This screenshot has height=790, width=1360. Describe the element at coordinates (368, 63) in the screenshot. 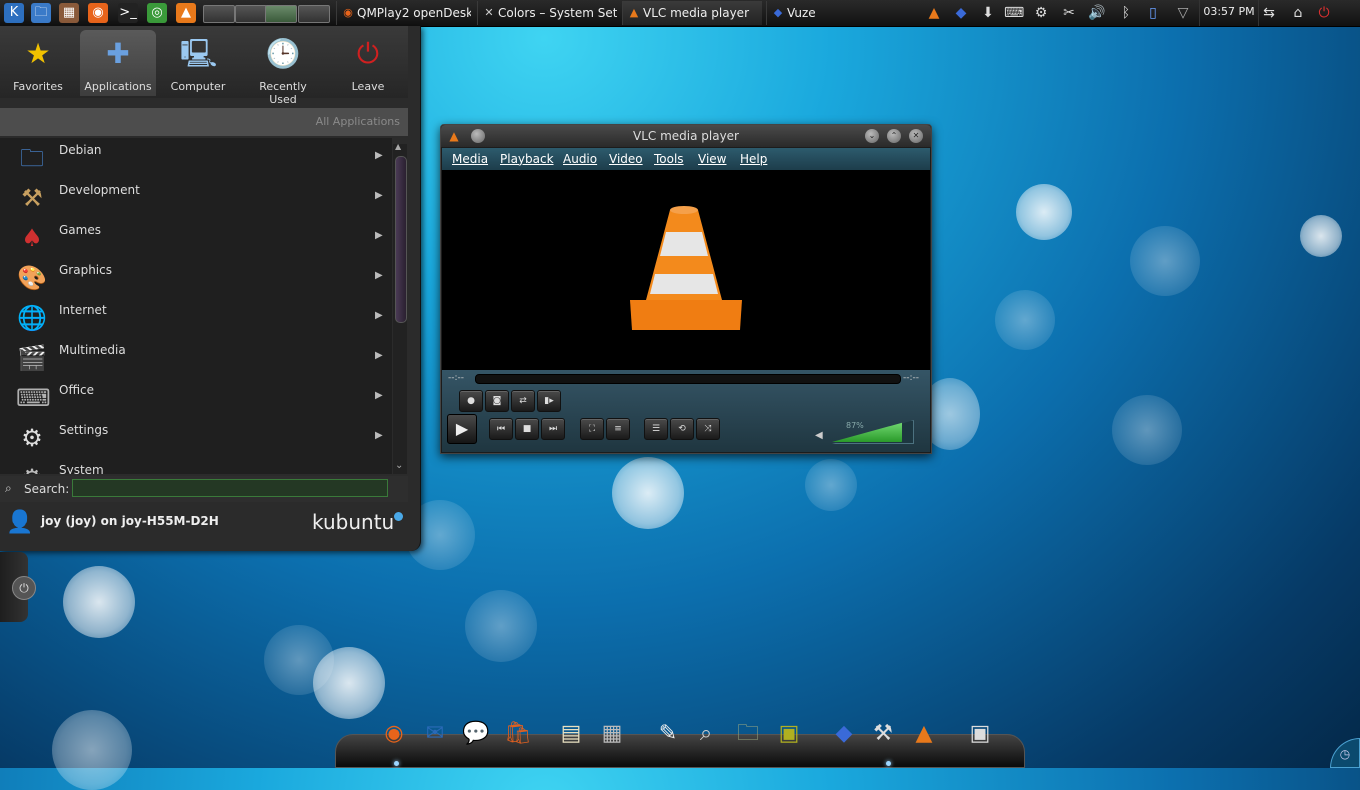

I see `tab-leave: ⏻ Leave` at that location.